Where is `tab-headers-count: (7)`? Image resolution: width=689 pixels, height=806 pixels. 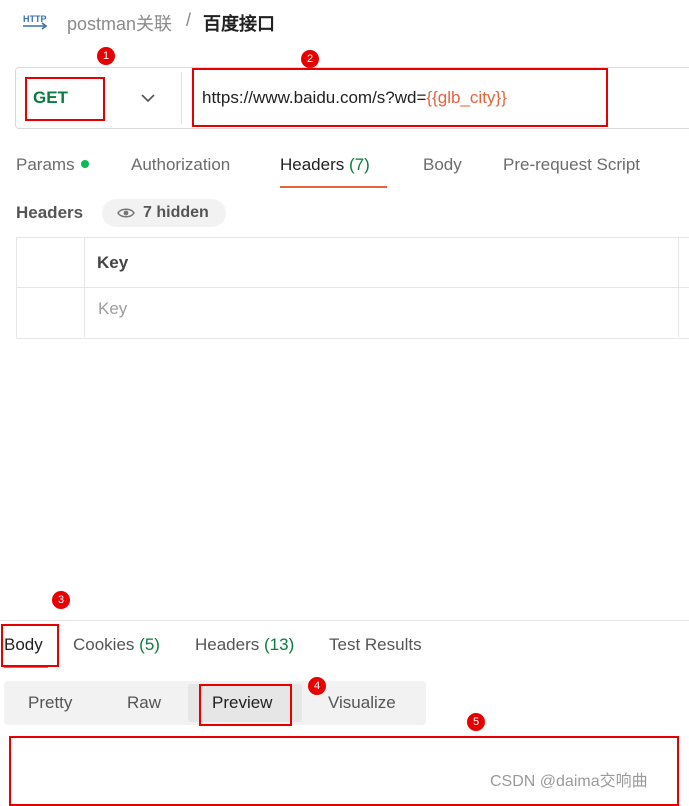
tab-headers-count: (7) is located at coordinates (359, 164).